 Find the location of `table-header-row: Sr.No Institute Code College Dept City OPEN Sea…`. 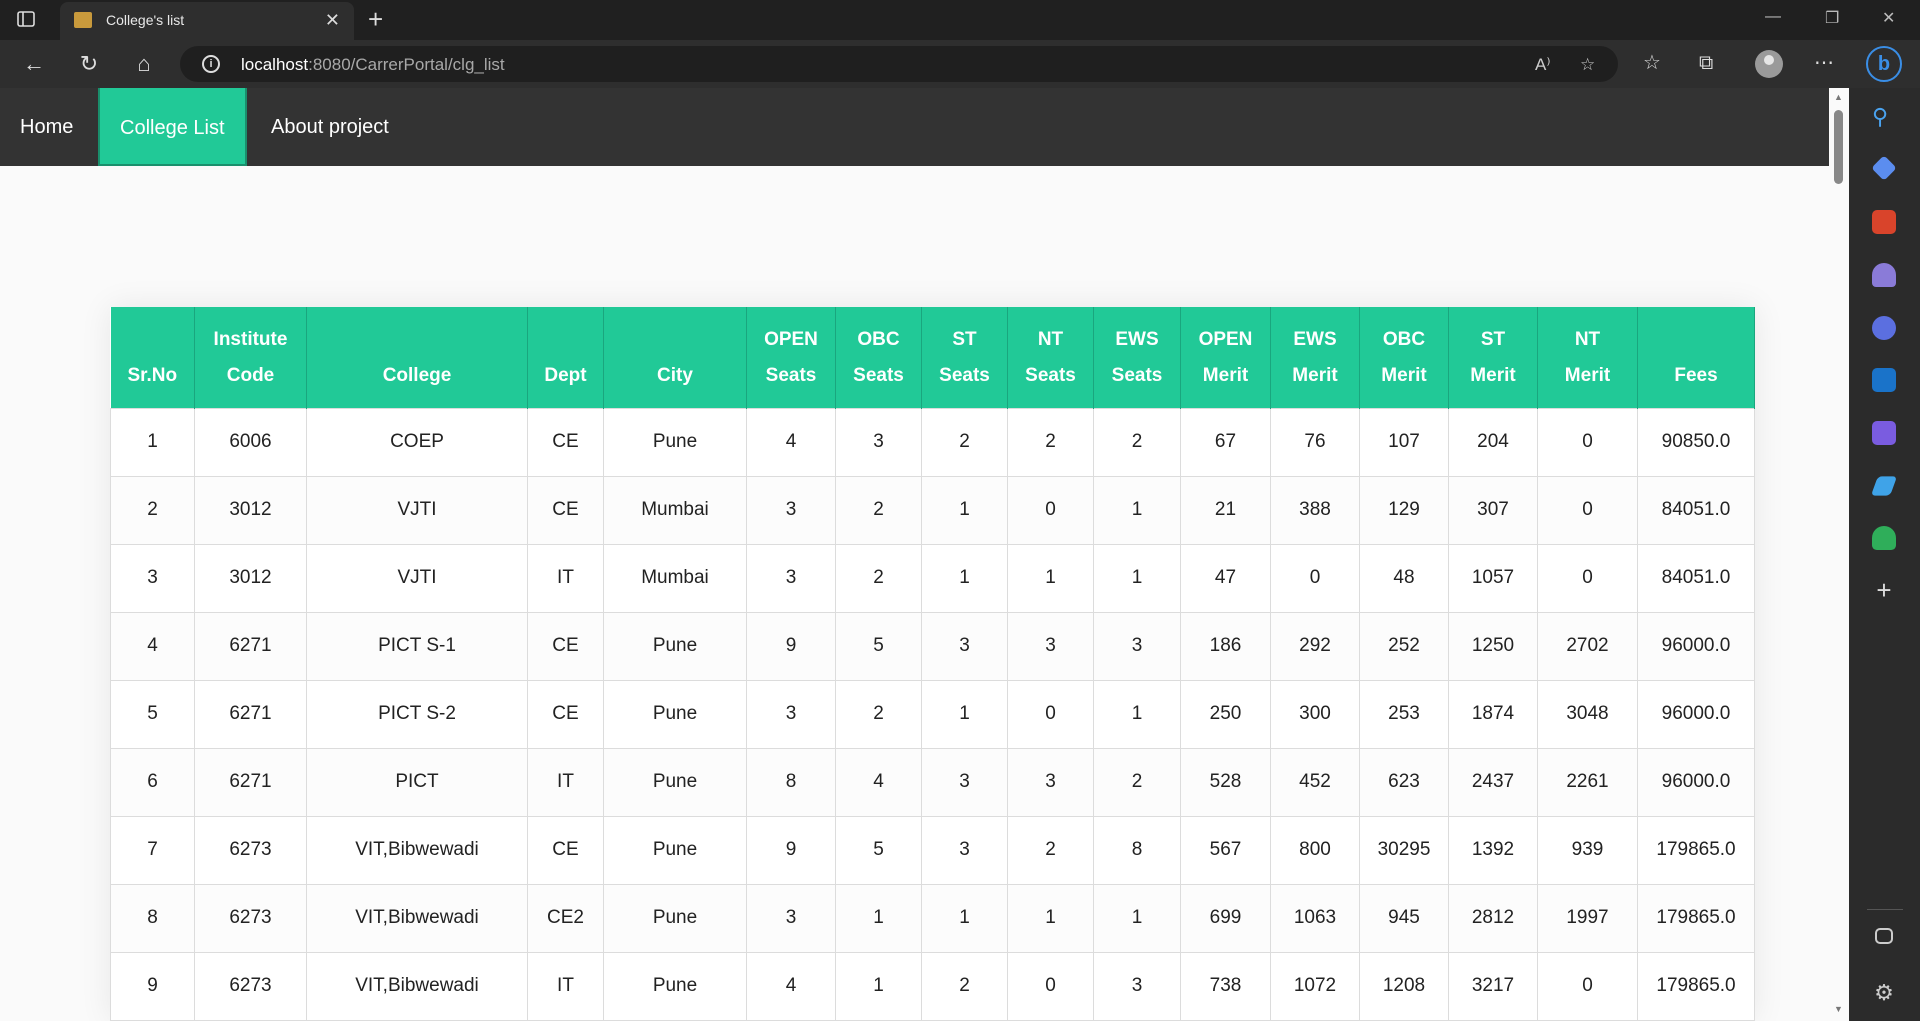

table-header-row: Sr.No Institute Code College Dept City OPEN Sea… is located at coordinates (932, 357).